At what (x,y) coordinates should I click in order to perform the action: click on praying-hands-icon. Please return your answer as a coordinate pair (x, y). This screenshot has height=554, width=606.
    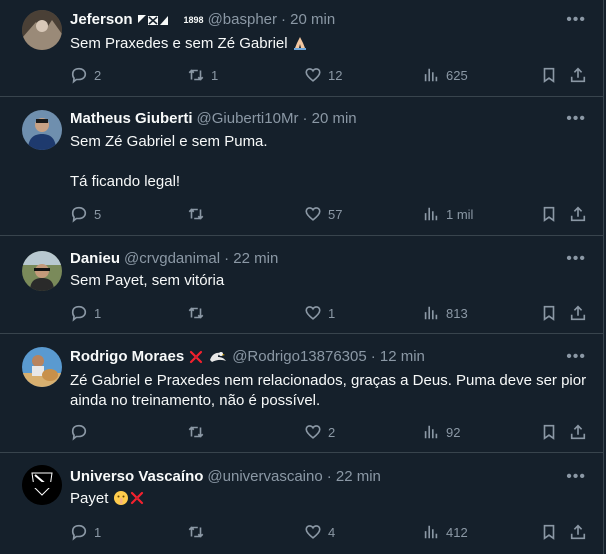
    Looking at the image, I should click on (300, 46).